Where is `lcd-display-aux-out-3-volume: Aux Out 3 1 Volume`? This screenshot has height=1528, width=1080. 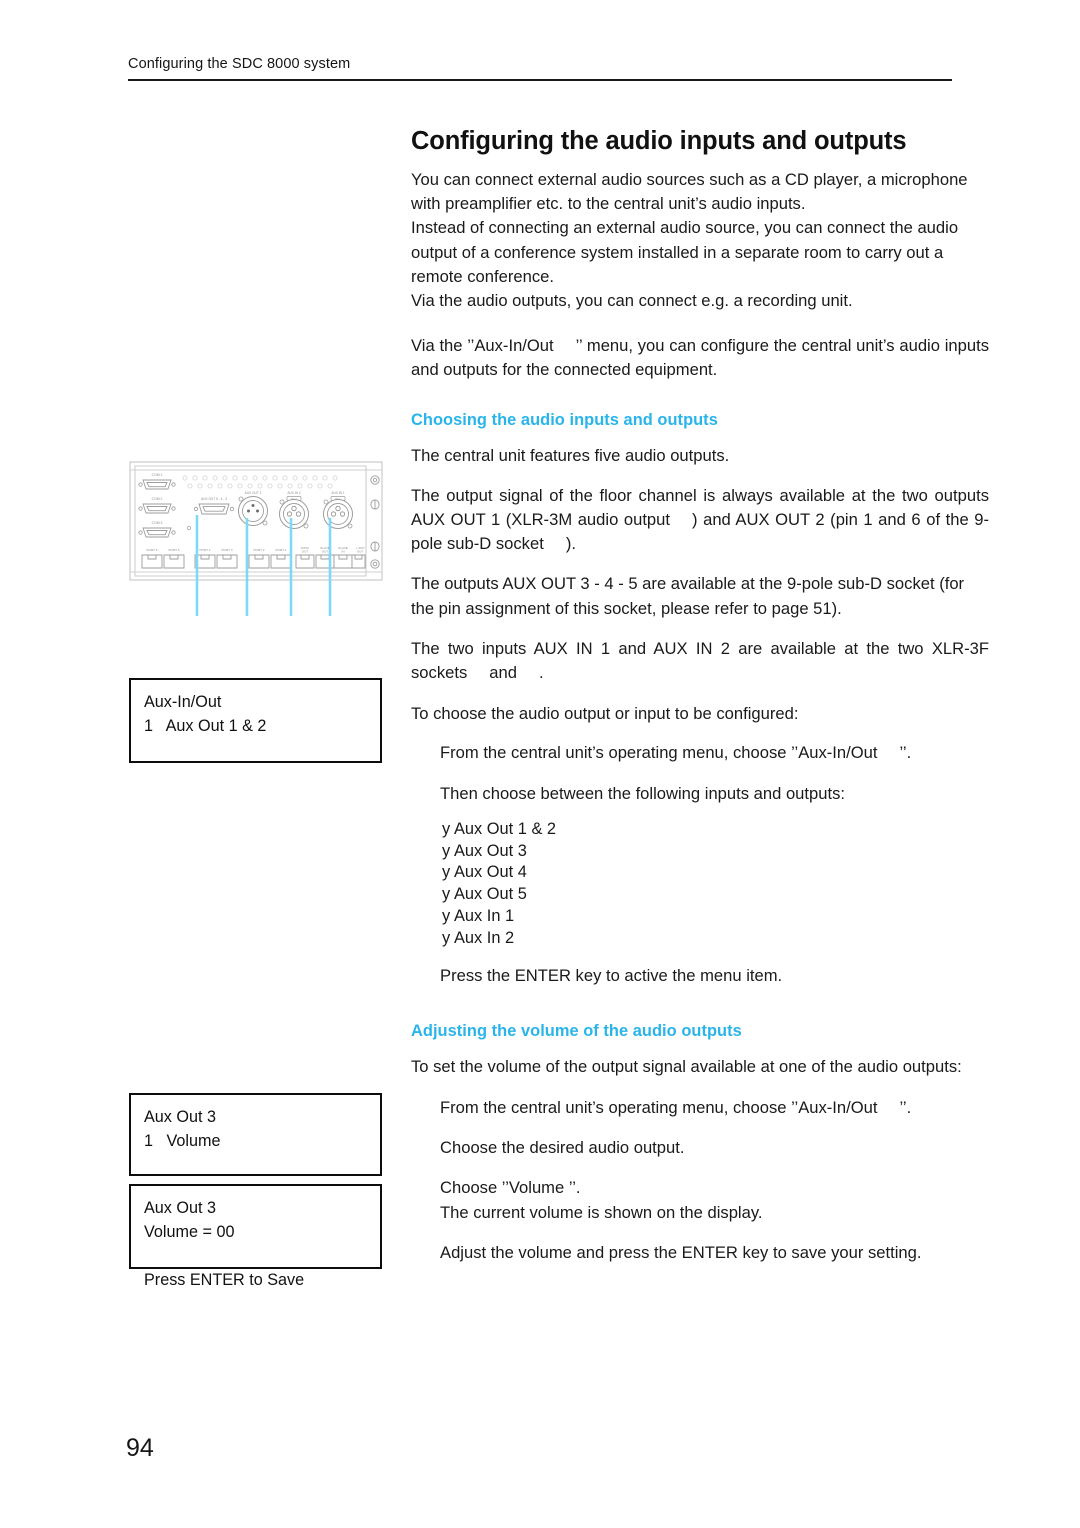 lcd-display-aux-out-3-volume: Aux Out 3 1 Volume is located at coordinates (255, 1134).